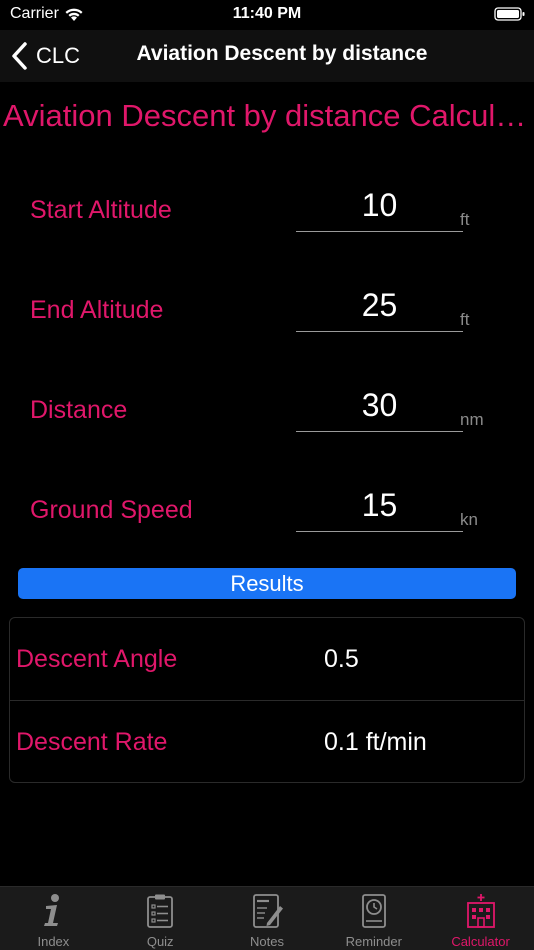 The image size is (534, 950). Describe the element at coordinates (52, 910) in the screenshot. I see `info-icon` at that location.